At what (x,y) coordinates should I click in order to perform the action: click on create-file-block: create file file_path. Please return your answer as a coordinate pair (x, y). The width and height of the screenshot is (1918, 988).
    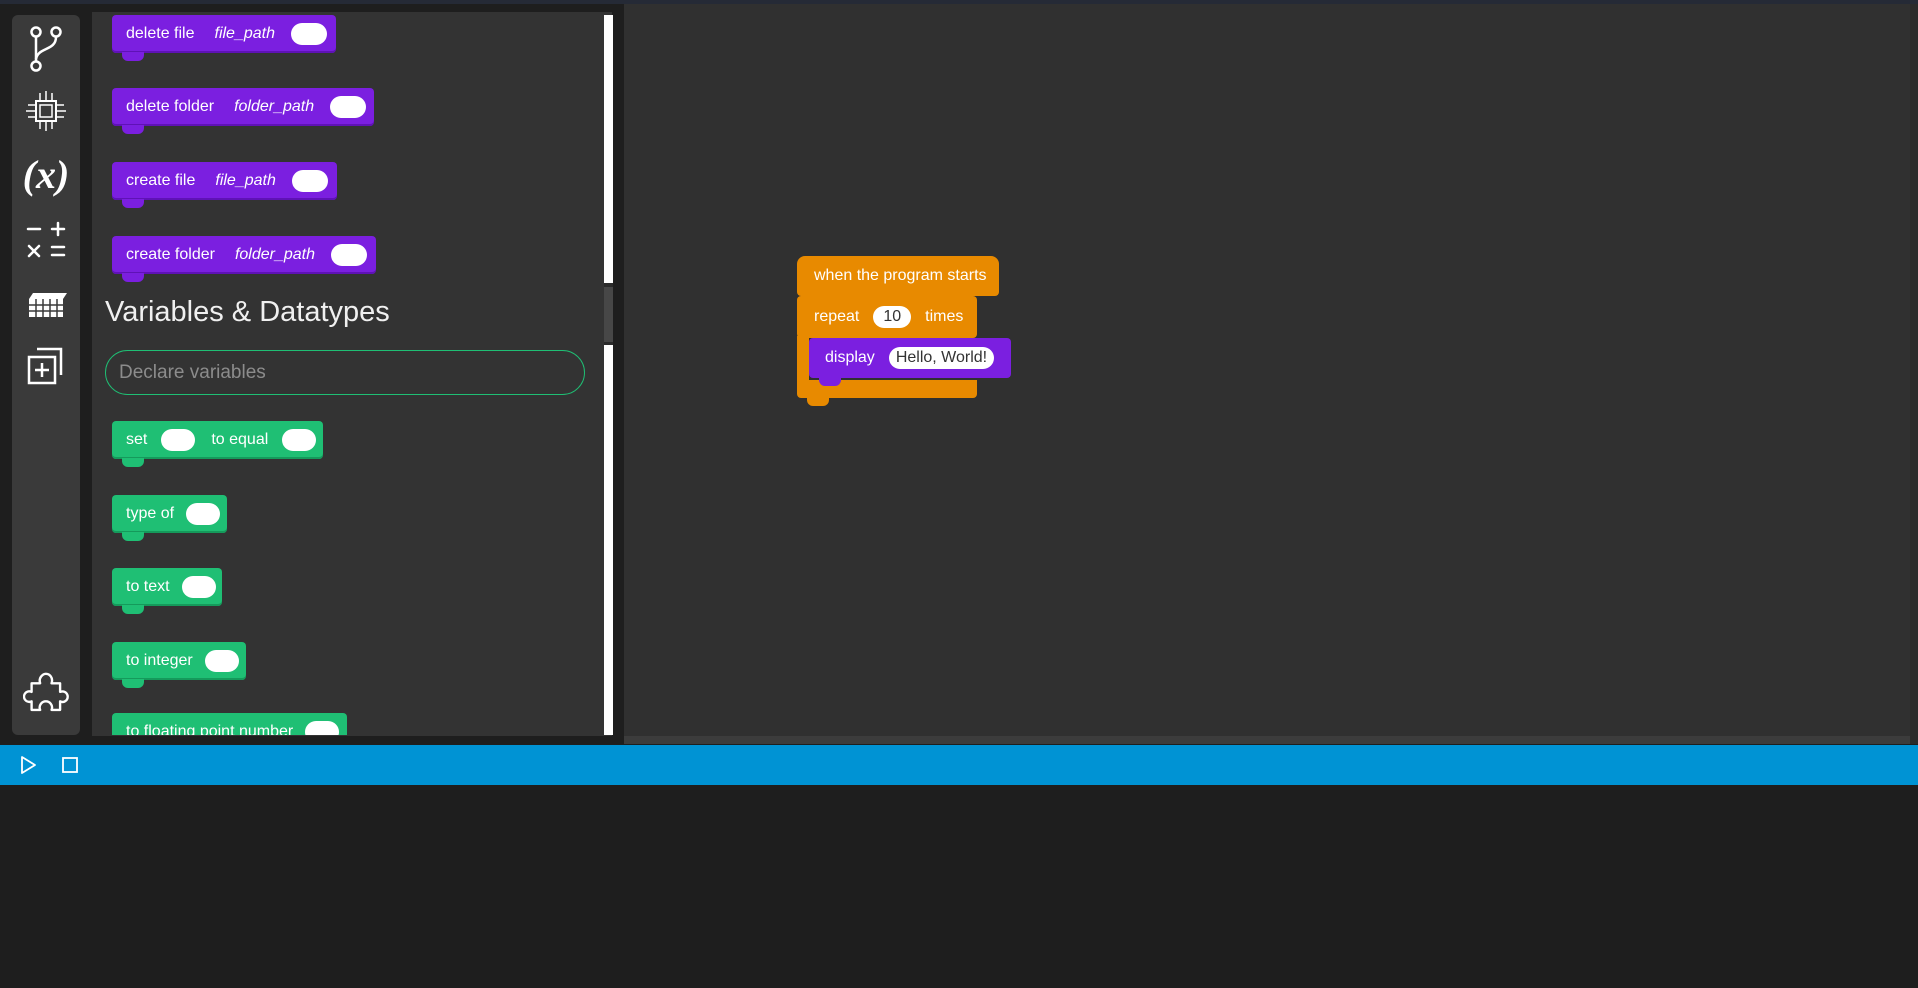
    Looking at the image, I should click on (224, 185).